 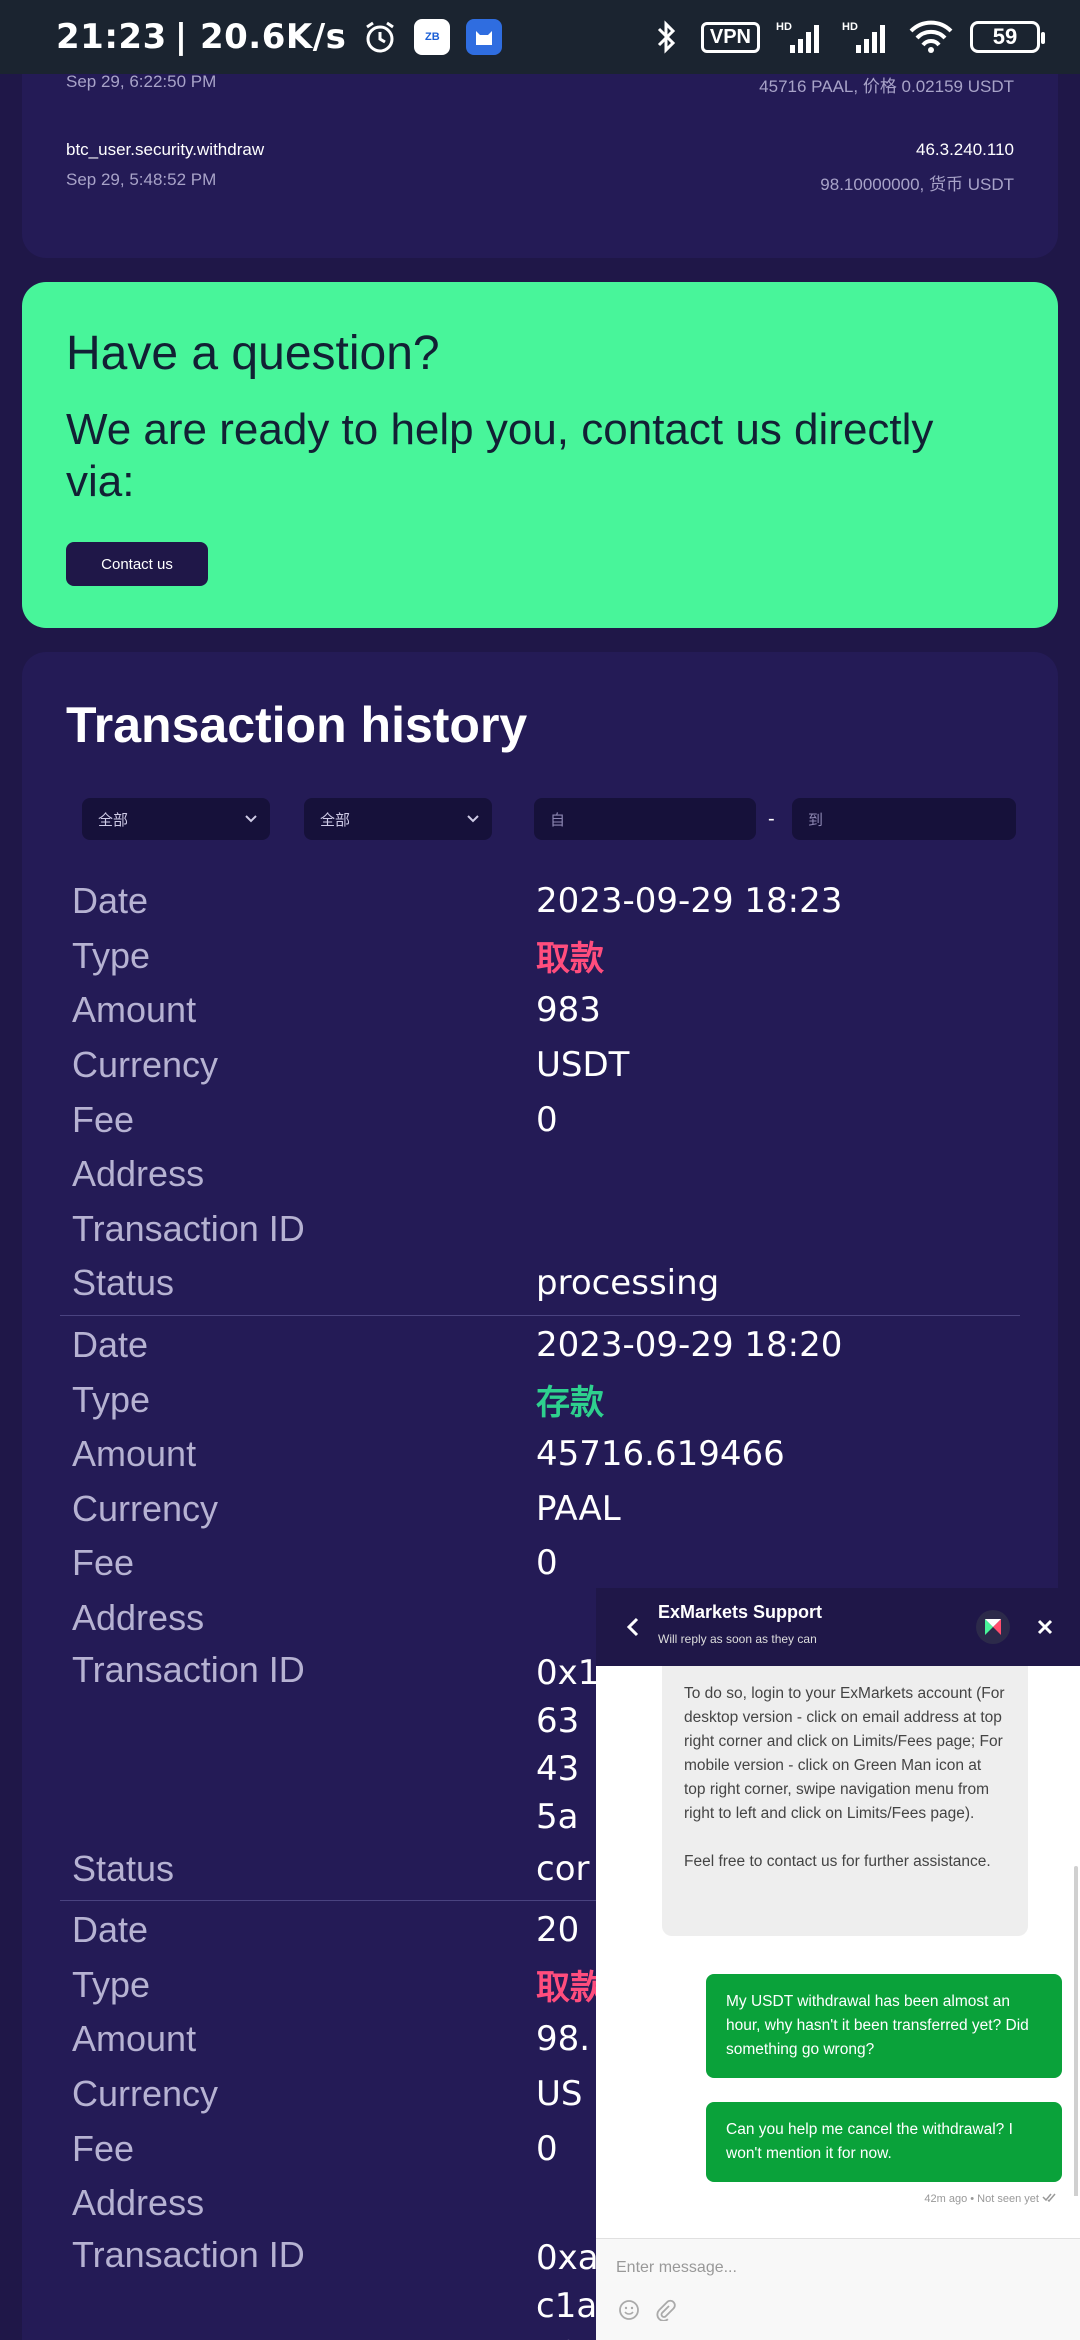 I want to click on value-amount: 45716.619466, so click(x=660, y=1454).